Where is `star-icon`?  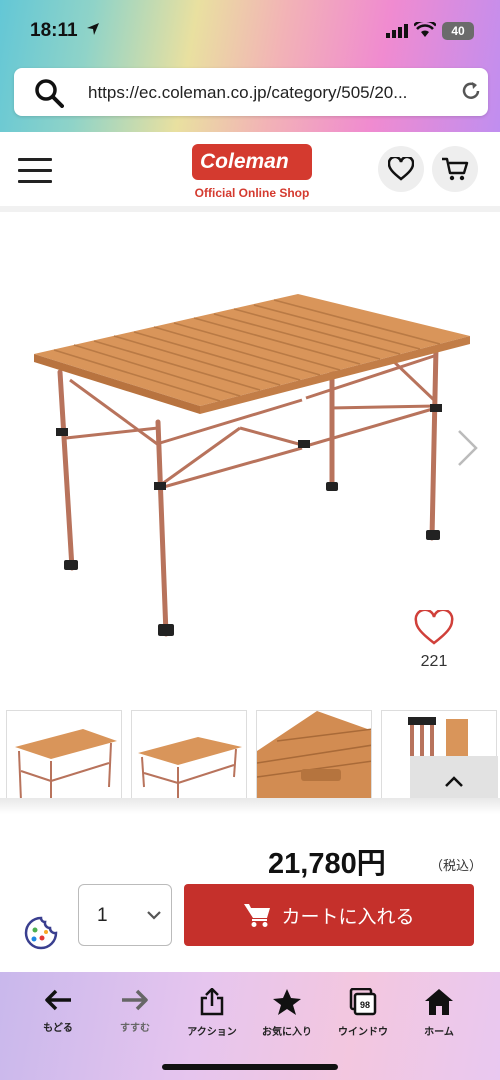 star-icon is located at coordinates (287, 1002).